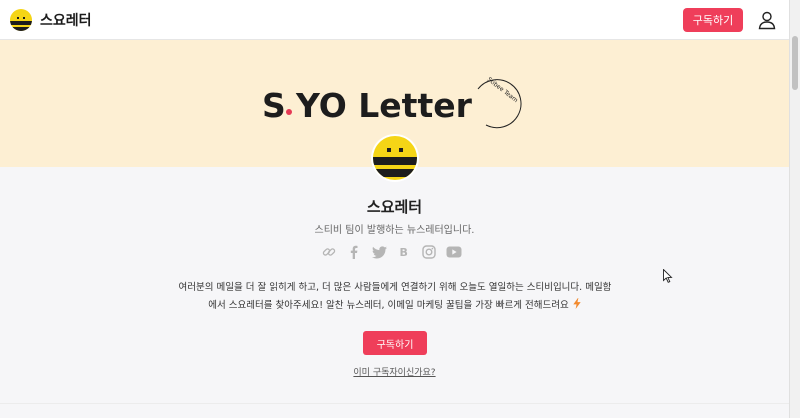 The image size is (800, 418). What do you see at coordinates (429, 252) in the screenshot?
I see `instagram-icon` at bounding box center [429, 252].